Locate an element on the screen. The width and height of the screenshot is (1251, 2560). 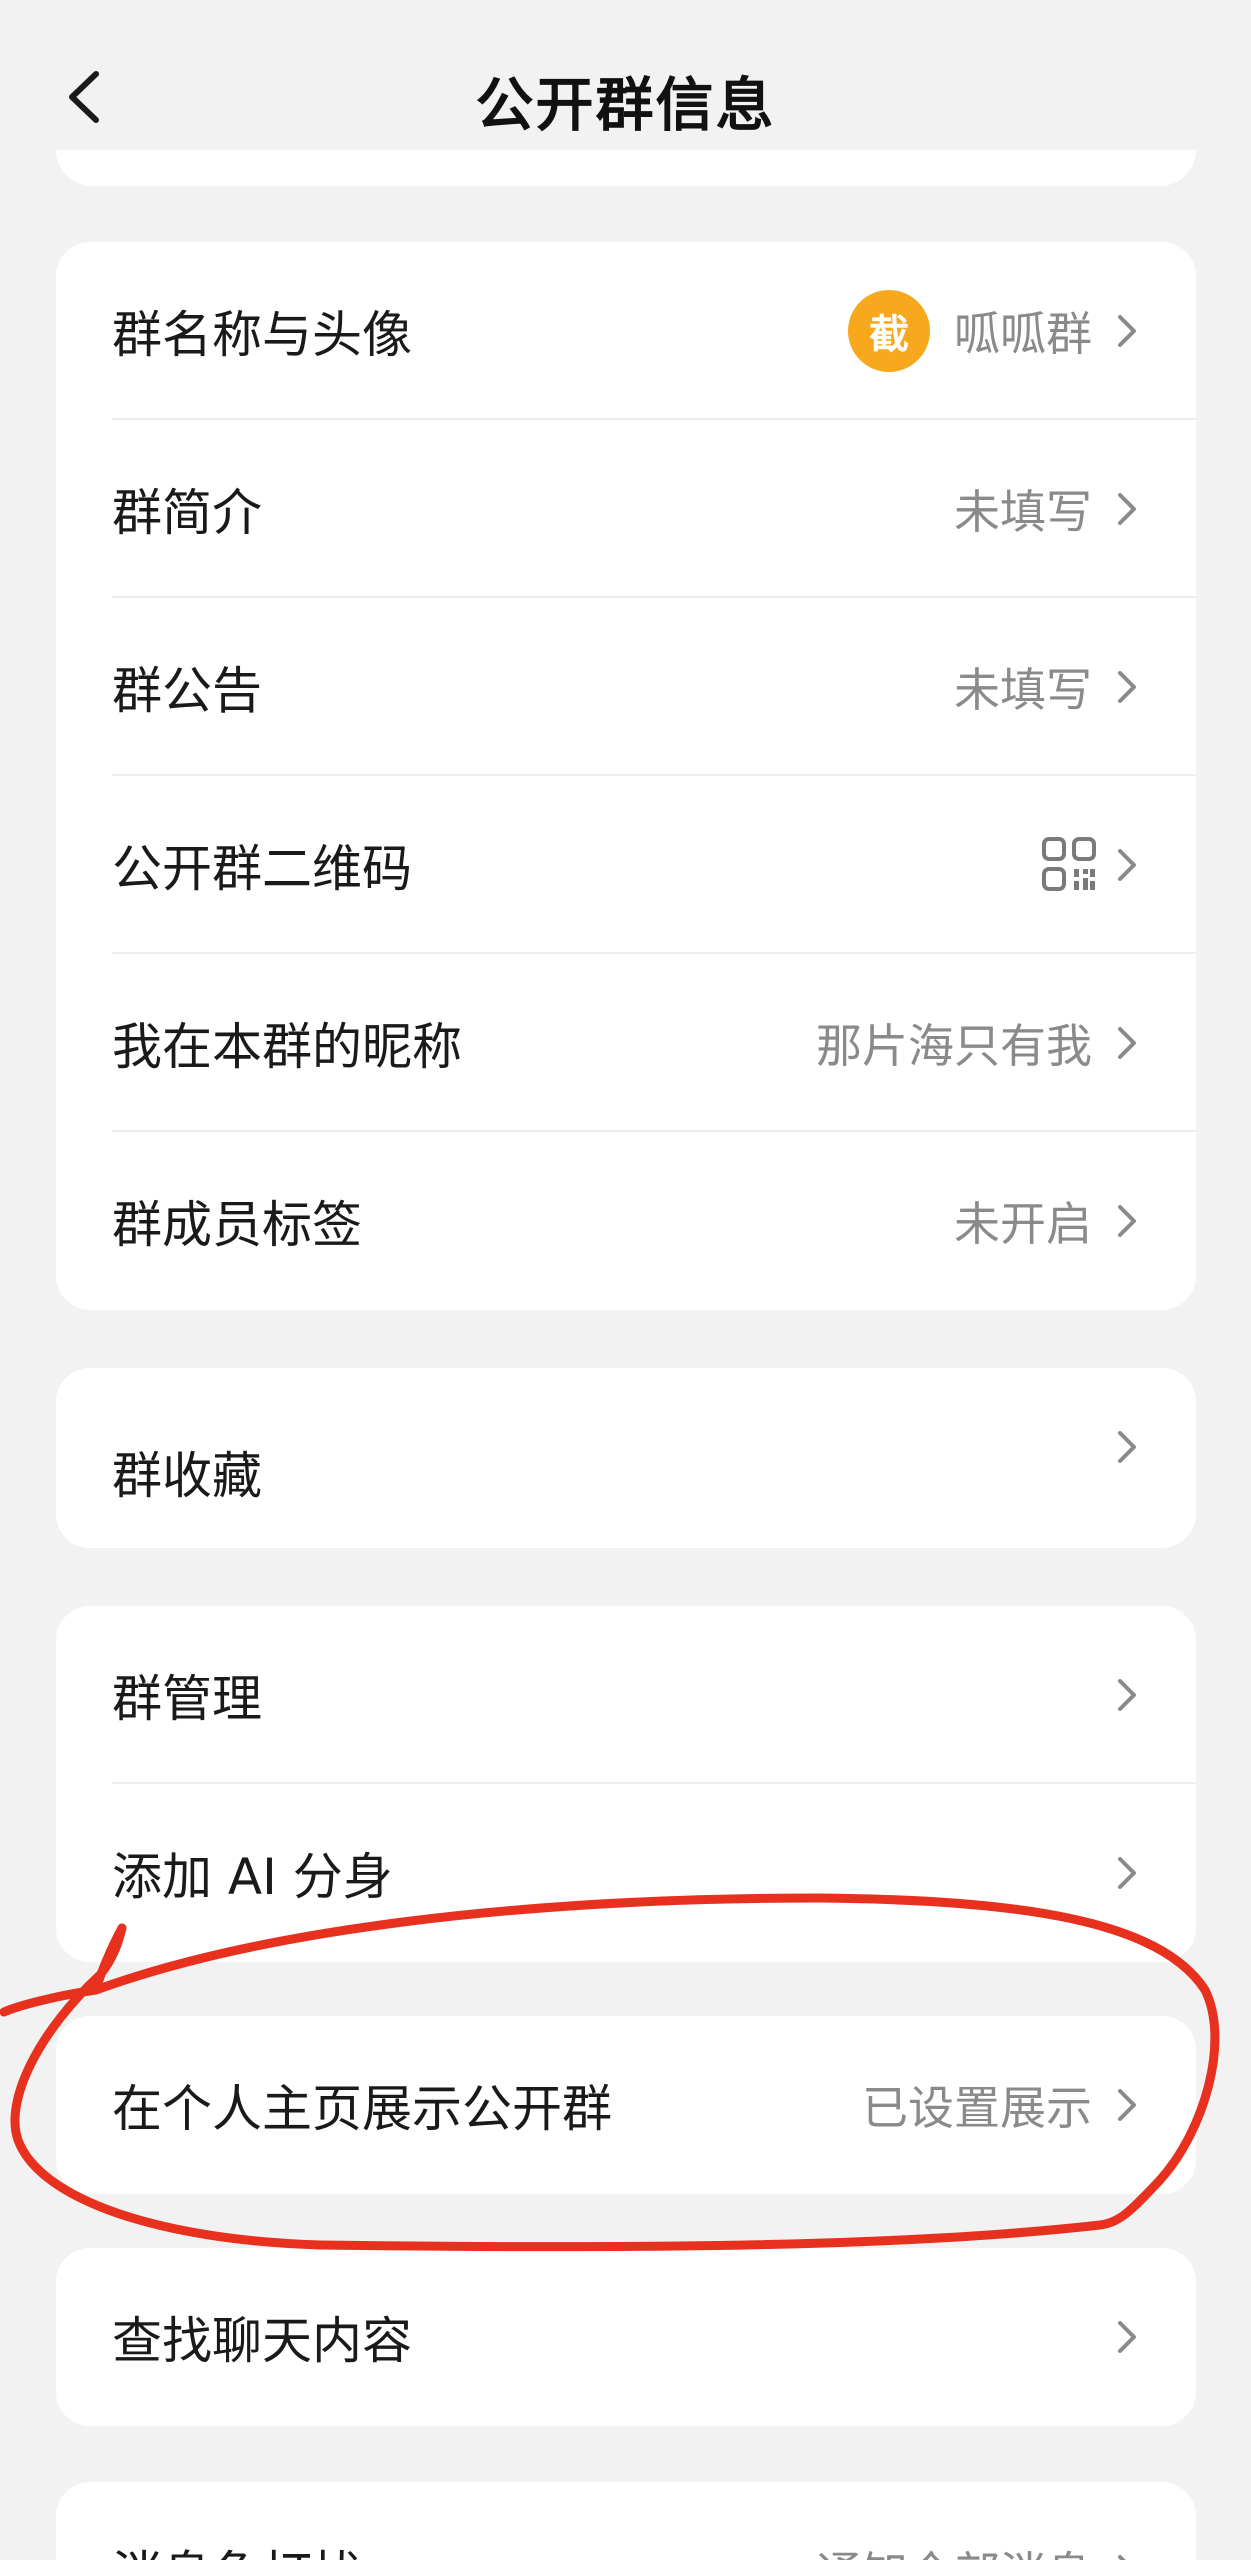
row-label: 公开群二维码 is located at coordinates (262, 869).